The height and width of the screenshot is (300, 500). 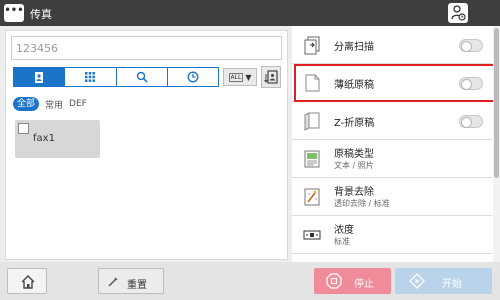 What do you see at coordinates (137, 285) in the screenshot?
I see `reset-label: 重置` at bounding box center [137, 285].